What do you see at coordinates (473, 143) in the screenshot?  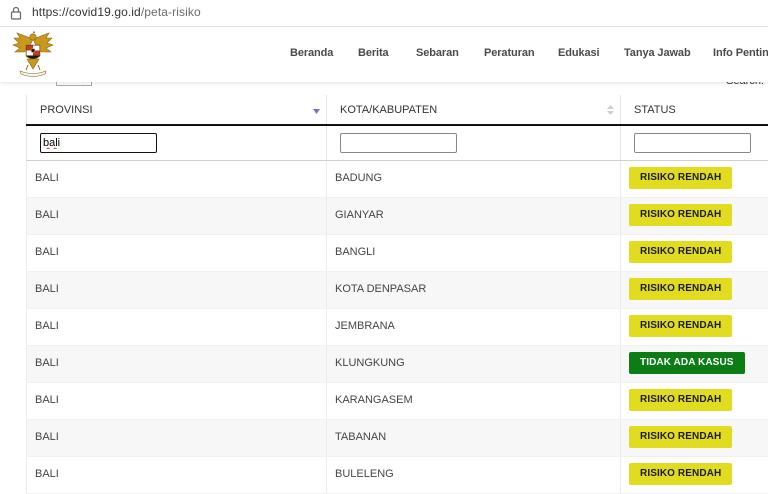 I see `filter-cell-kota` at bounding box center [473, 143].